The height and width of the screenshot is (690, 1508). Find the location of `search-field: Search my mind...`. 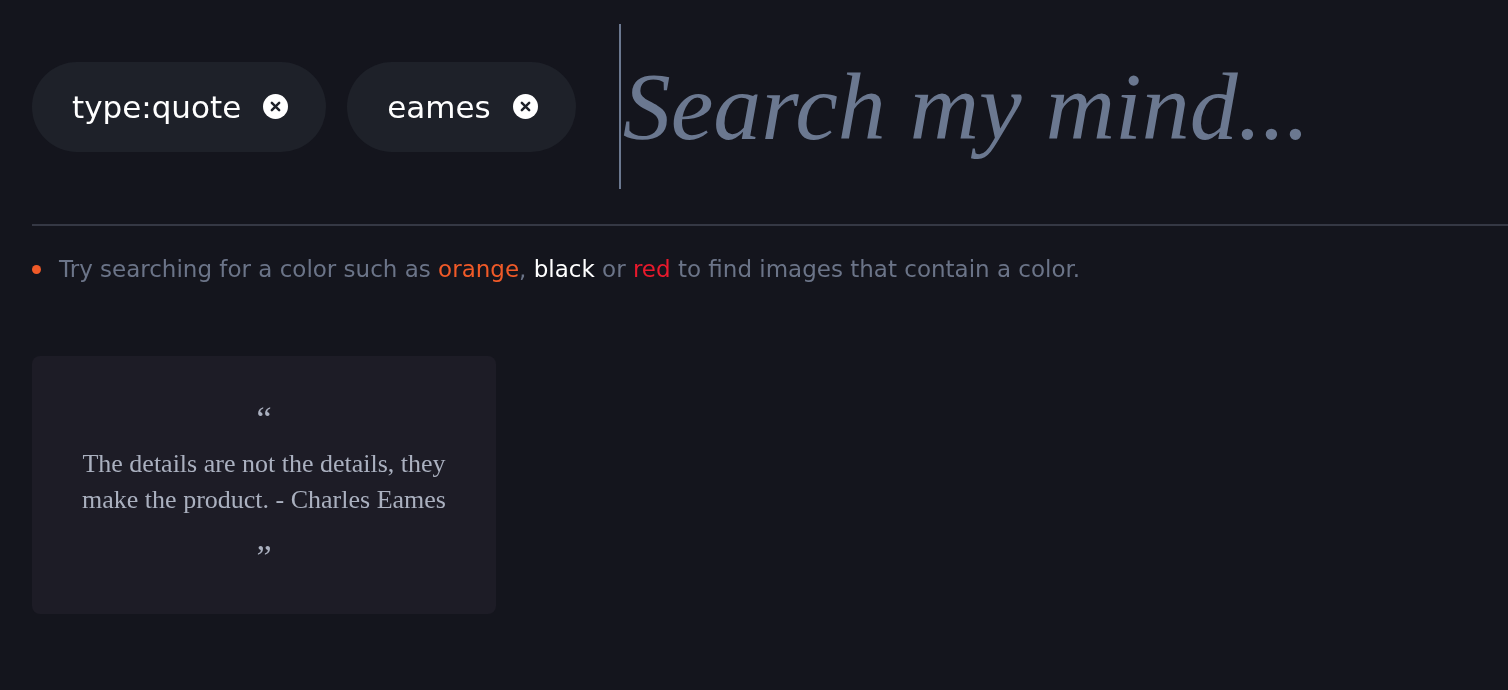

search-field: Search my mind... is located at coordinates (1063, 106).